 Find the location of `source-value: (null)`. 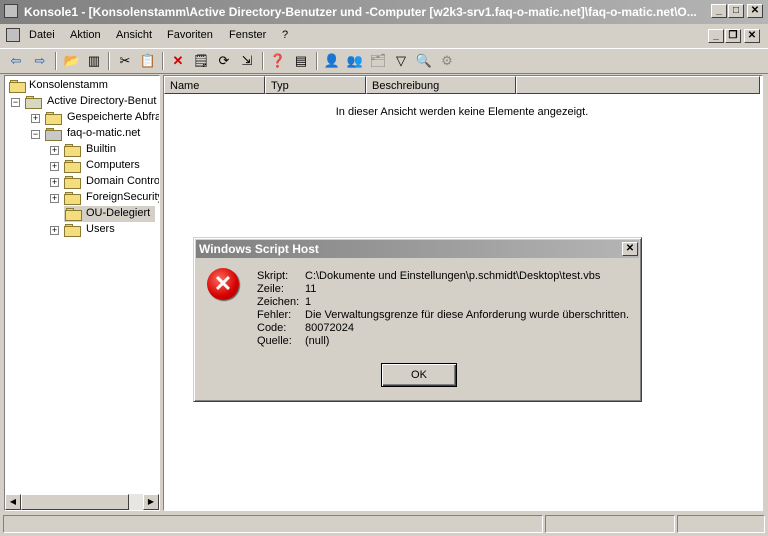

source-value: (null) is located at coordinates (317, 341).